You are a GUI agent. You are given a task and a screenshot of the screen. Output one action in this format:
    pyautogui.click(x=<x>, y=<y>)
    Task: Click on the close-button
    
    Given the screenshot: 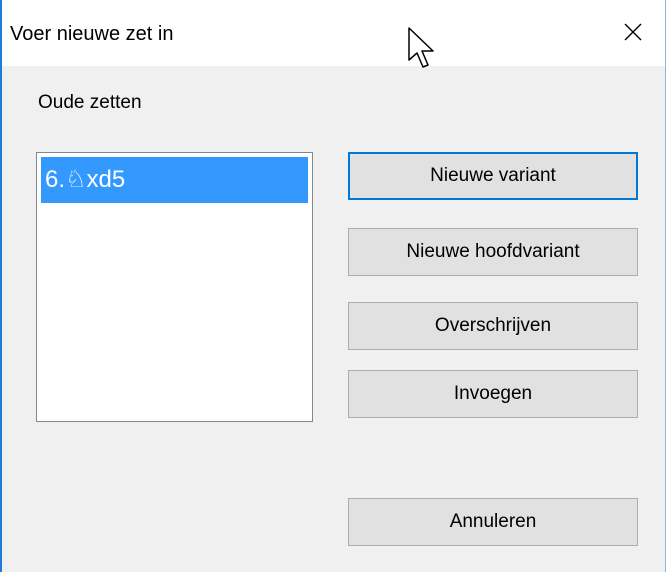 What is the action you would take?
    pyautogui.click(x=634, y=33)
    